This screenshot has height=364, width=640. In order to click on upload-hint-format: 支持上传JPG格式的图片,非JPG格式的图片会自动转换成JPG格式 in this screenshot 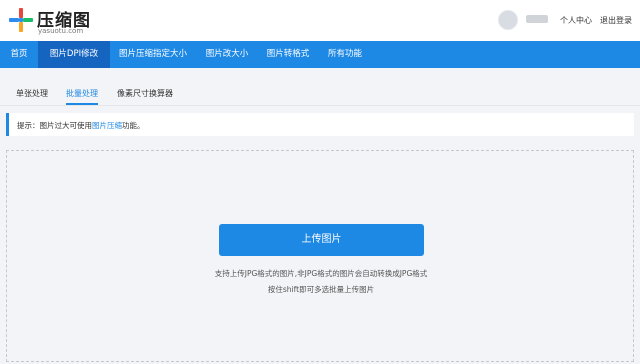, I will do `click(321, 273)`.